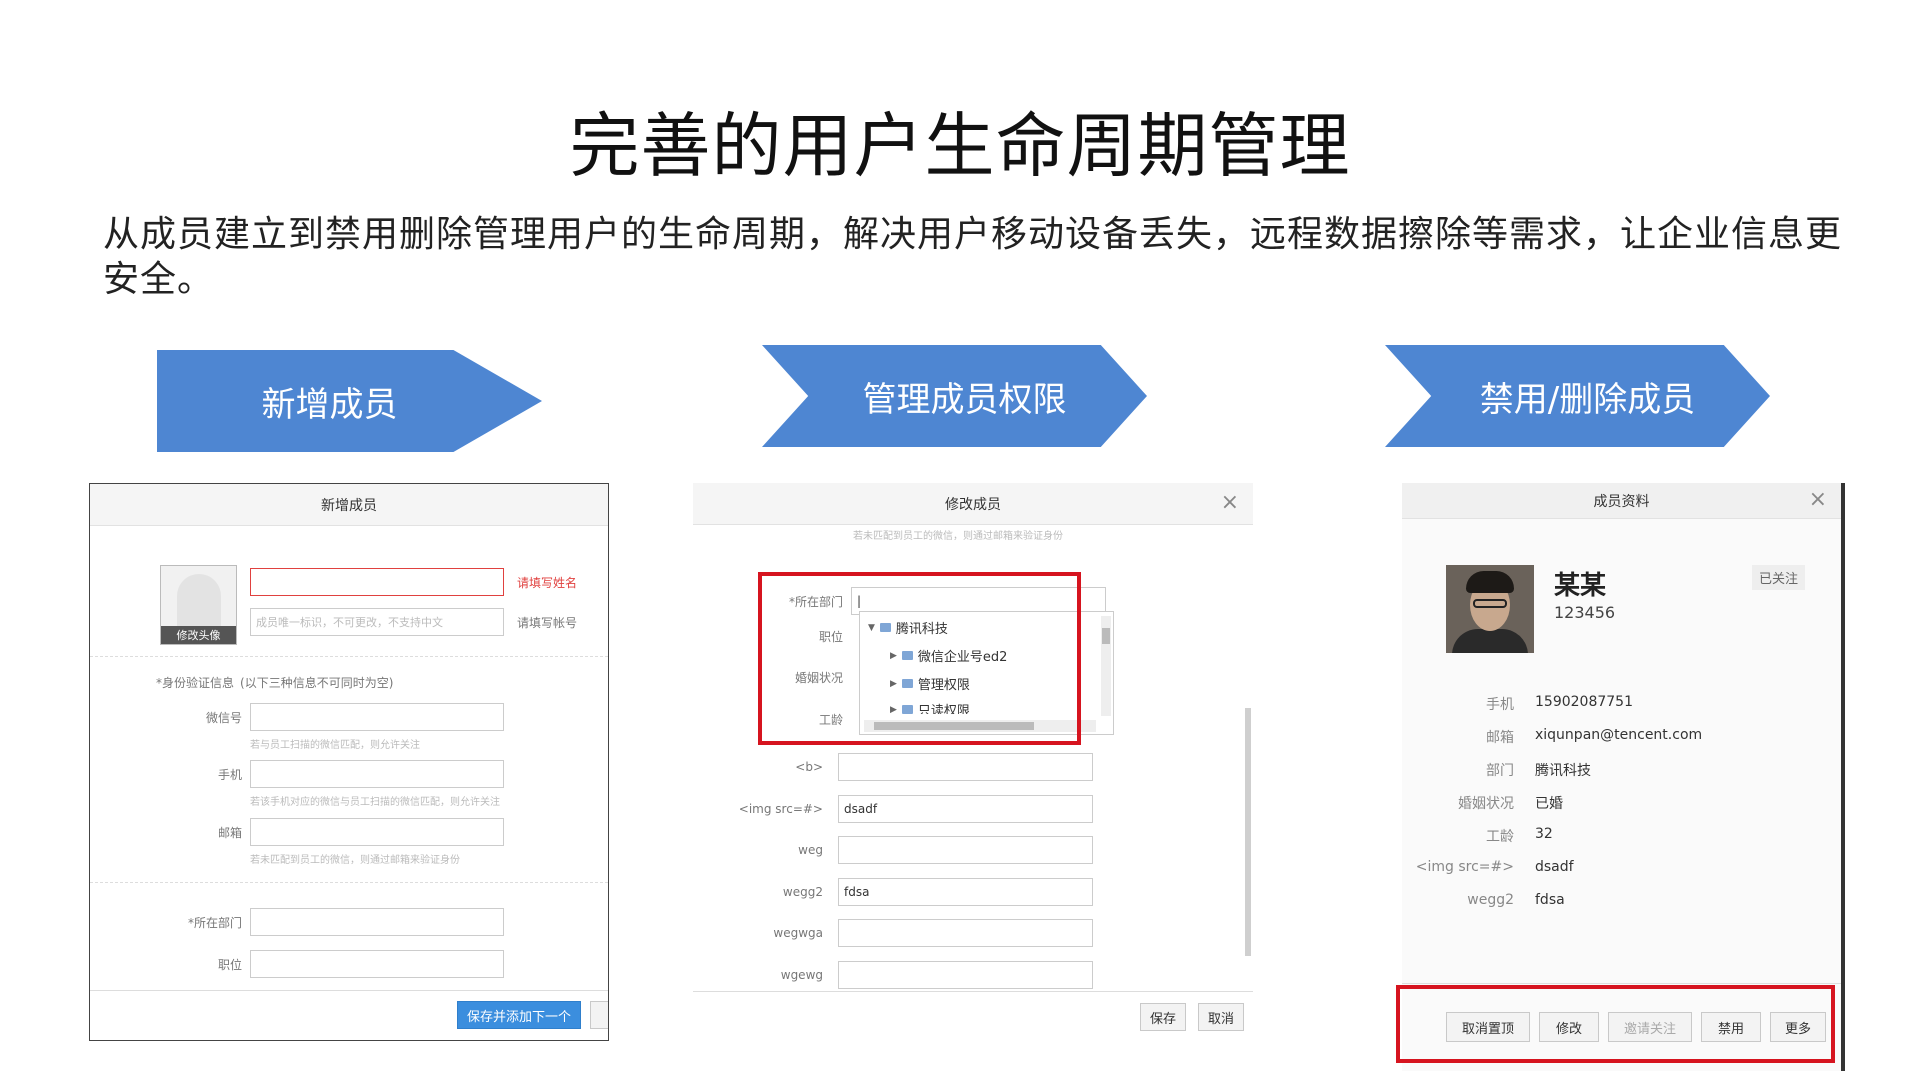  What do you see at coordinates (377, 922) in the screenshot?
I see `department-input` at bounding box center [377, 922].